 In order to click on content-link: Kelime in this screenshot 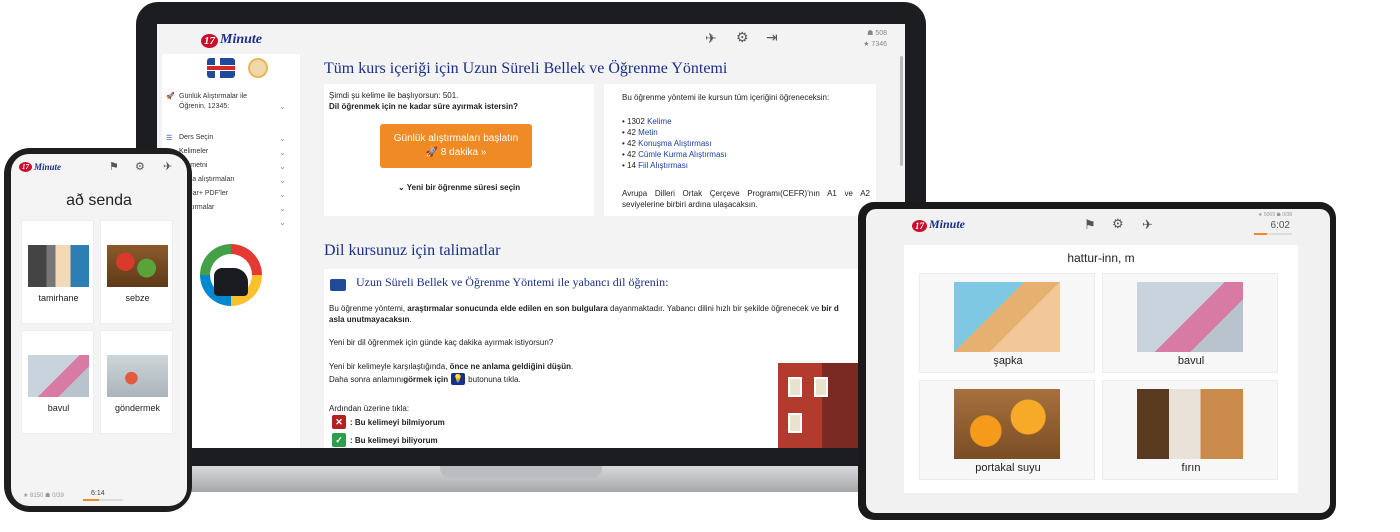, I will do `click(659, 121)`.